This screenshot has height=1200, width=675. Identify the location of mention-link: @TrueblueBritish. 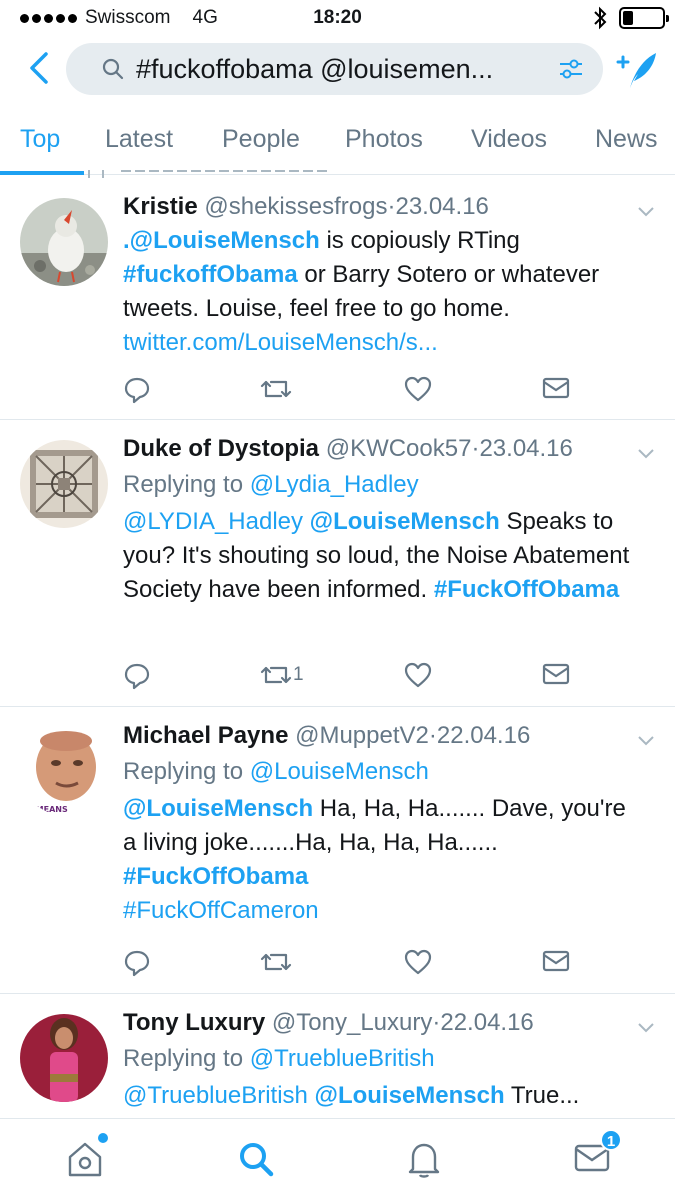
(215, 1095).